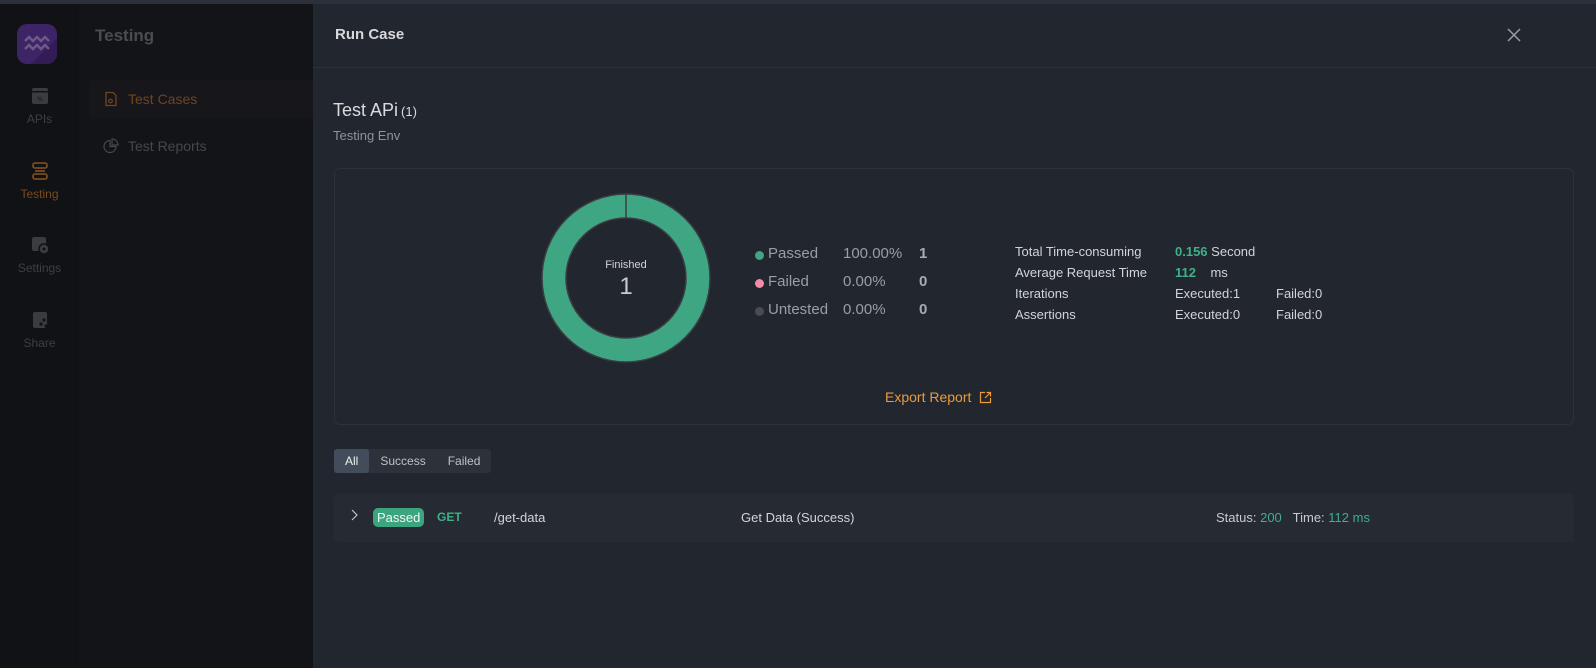 This screenshot has height=668, width=1596. I want to click on donut-center-value: 1, so click(626, 286).